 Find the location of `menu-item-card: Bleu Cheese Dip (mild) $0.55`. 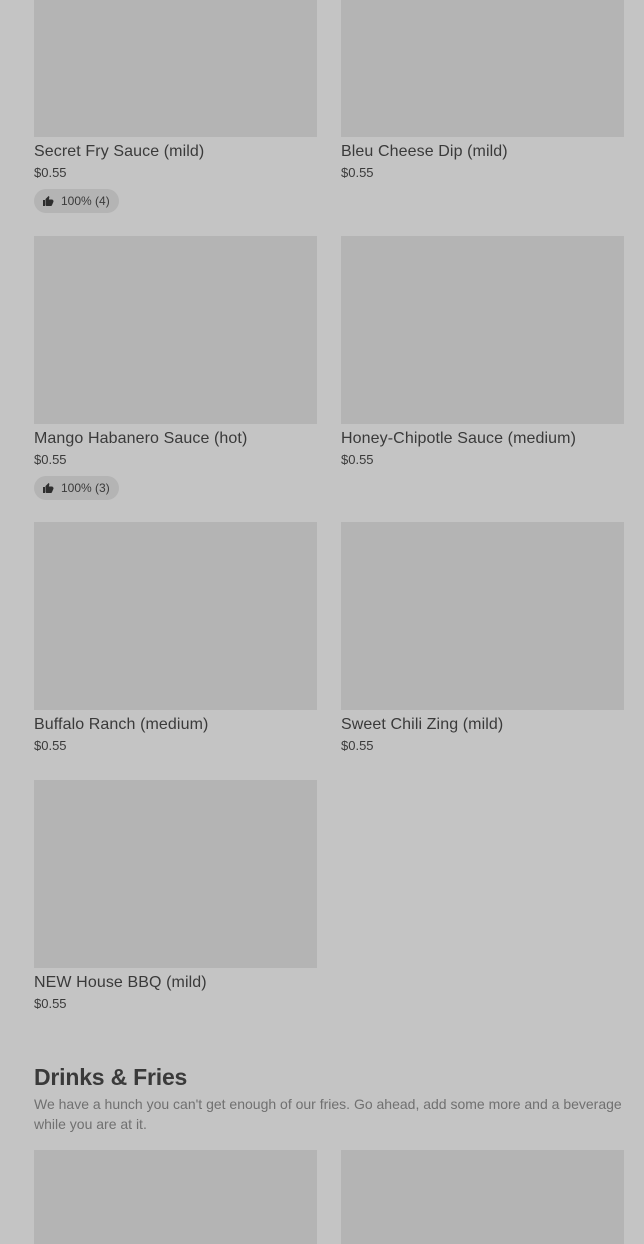

menu-item-card: Bleu Cheese Dip (mild) $0.55 is located at coordinates (482, 91).